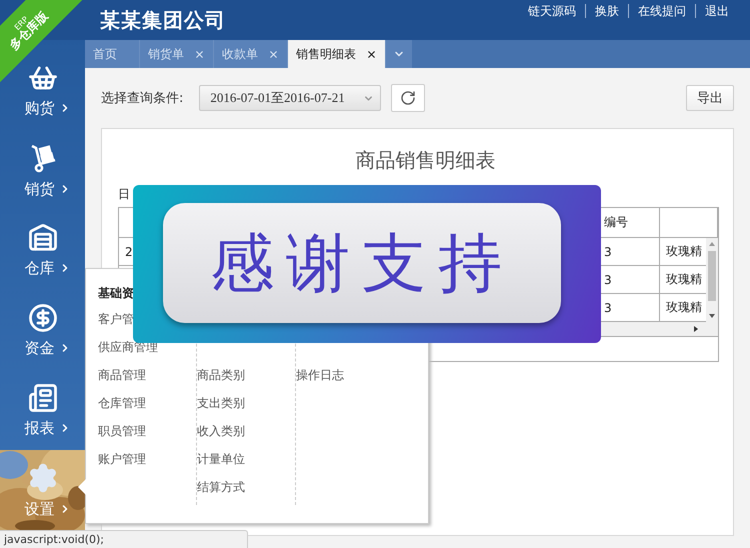 The height and width of the screenshot is (548, 750). Describe the element at coordinates (552, 11) in the screenshot. I see `top-link: 链天源码` at that location.